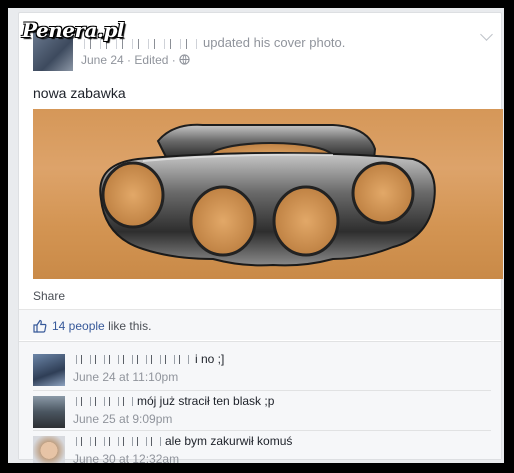 The image size is (514, 473). I want to click on comment-text-line: mój już stracił ten blask ;p, so click(173, 401).